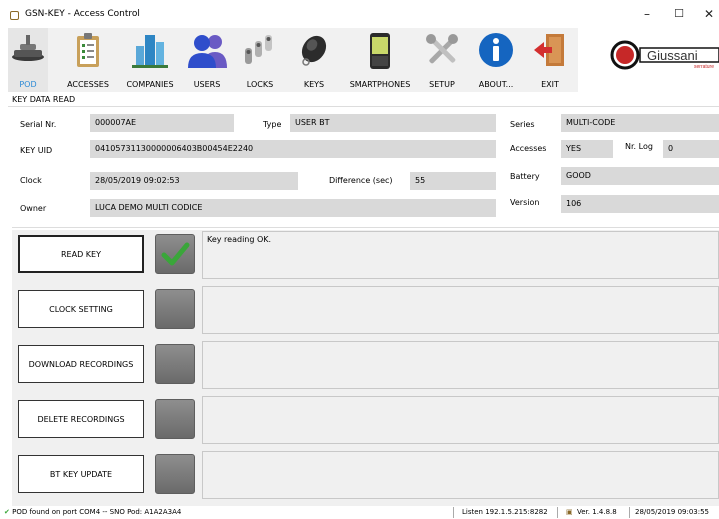 The height and width of the screenshot is (519, 719). What do you see at coordinates (505, 512) in the screenshot?
I see `listen-address: Listen 192.1.5.215:8282` at bounding box center [505, 512].